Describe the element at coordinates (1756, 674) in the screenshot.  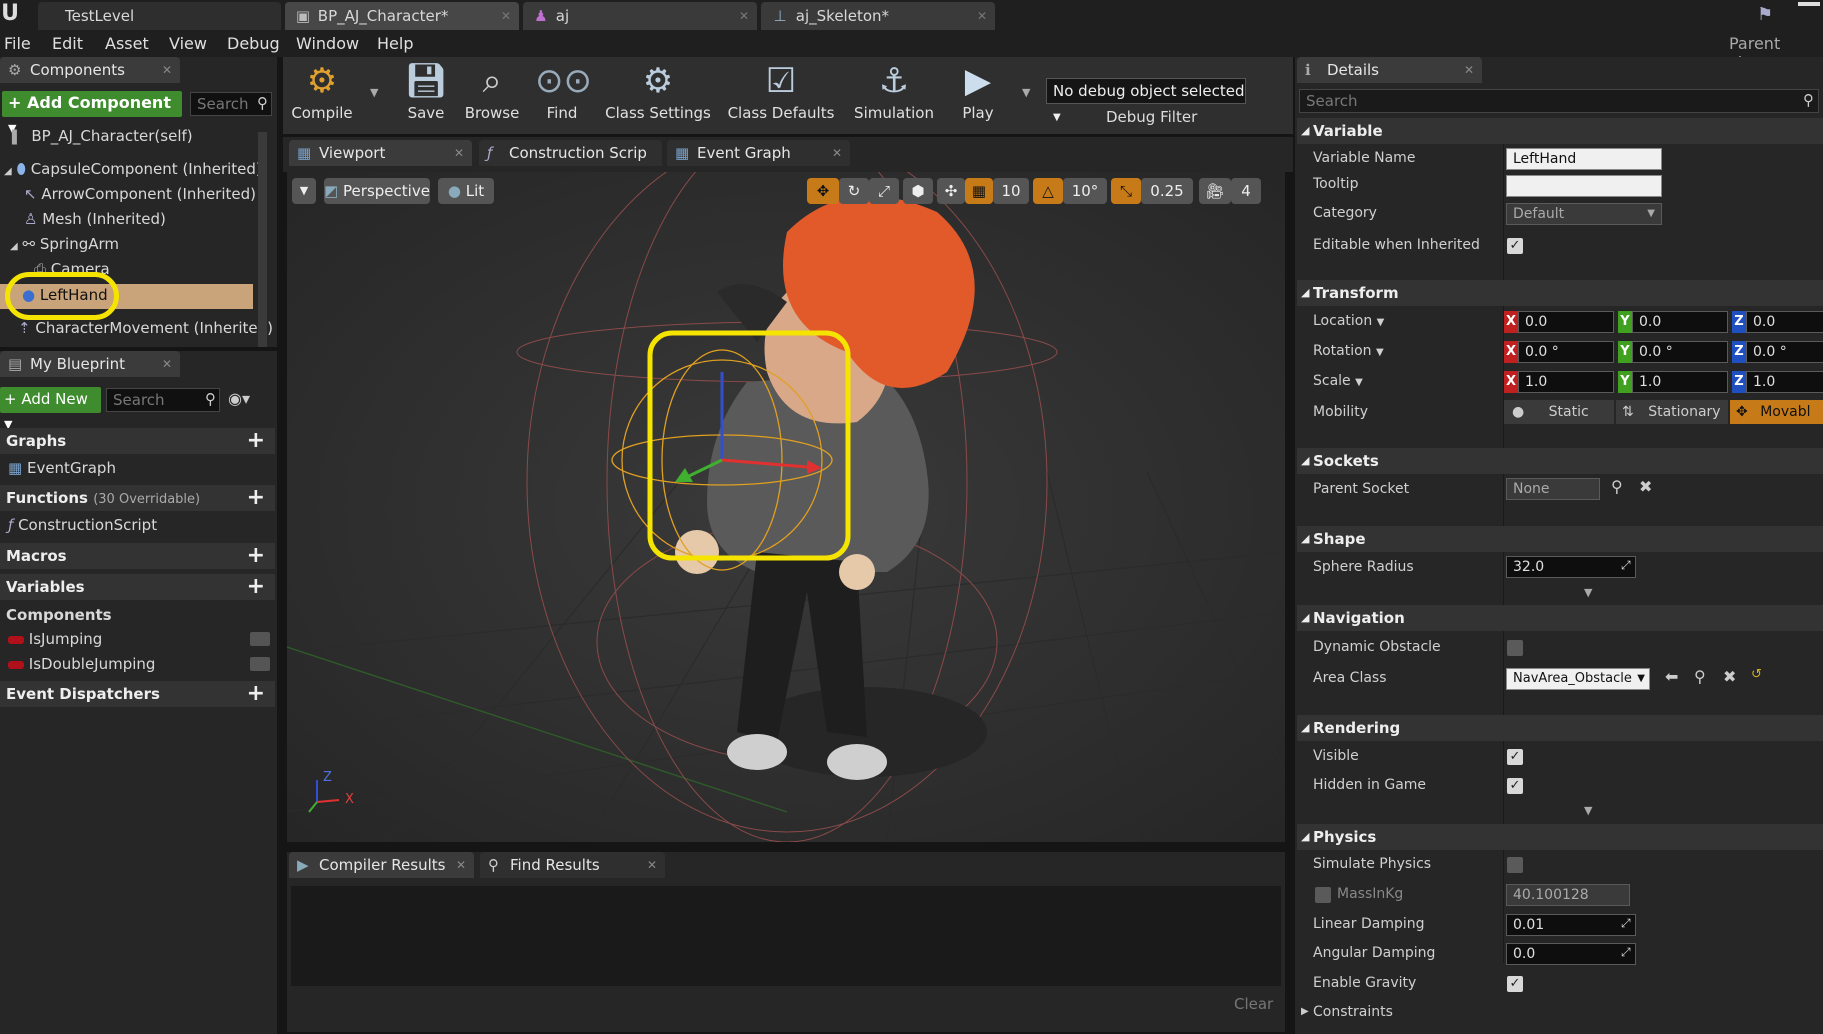
I see `reset-to-default-icon: ↺` at that location.